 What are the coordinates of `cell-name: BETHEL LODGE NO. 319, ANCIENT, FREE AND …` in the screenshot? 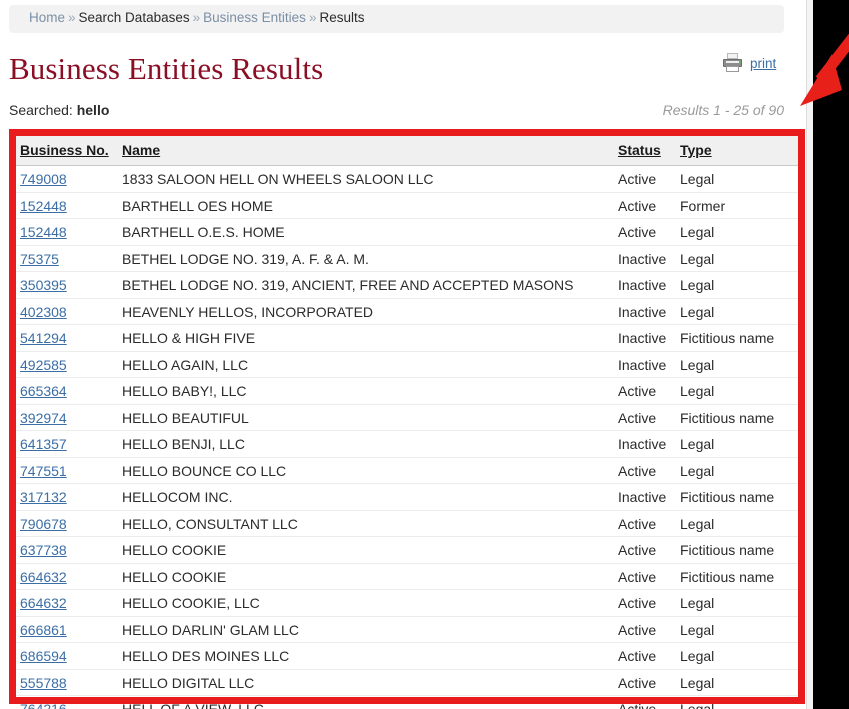 It's located at (348, 285).